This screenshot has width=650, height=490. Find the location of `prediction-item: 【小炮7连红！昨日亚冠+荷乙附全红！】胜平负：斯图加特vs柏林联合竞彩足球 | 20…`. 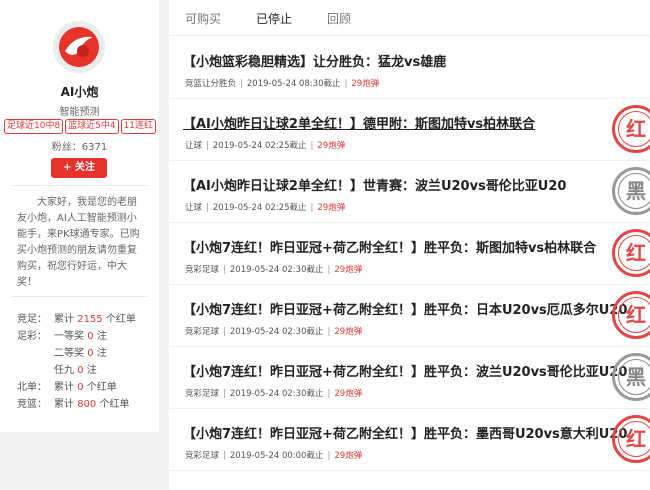

prediction-item: 【小炮7连红！昨日亚冠+荷乙附全红！】胜平负：斯图加特vs柏林联合竞彩足球 | 20… is located at coordinates (409, 254).